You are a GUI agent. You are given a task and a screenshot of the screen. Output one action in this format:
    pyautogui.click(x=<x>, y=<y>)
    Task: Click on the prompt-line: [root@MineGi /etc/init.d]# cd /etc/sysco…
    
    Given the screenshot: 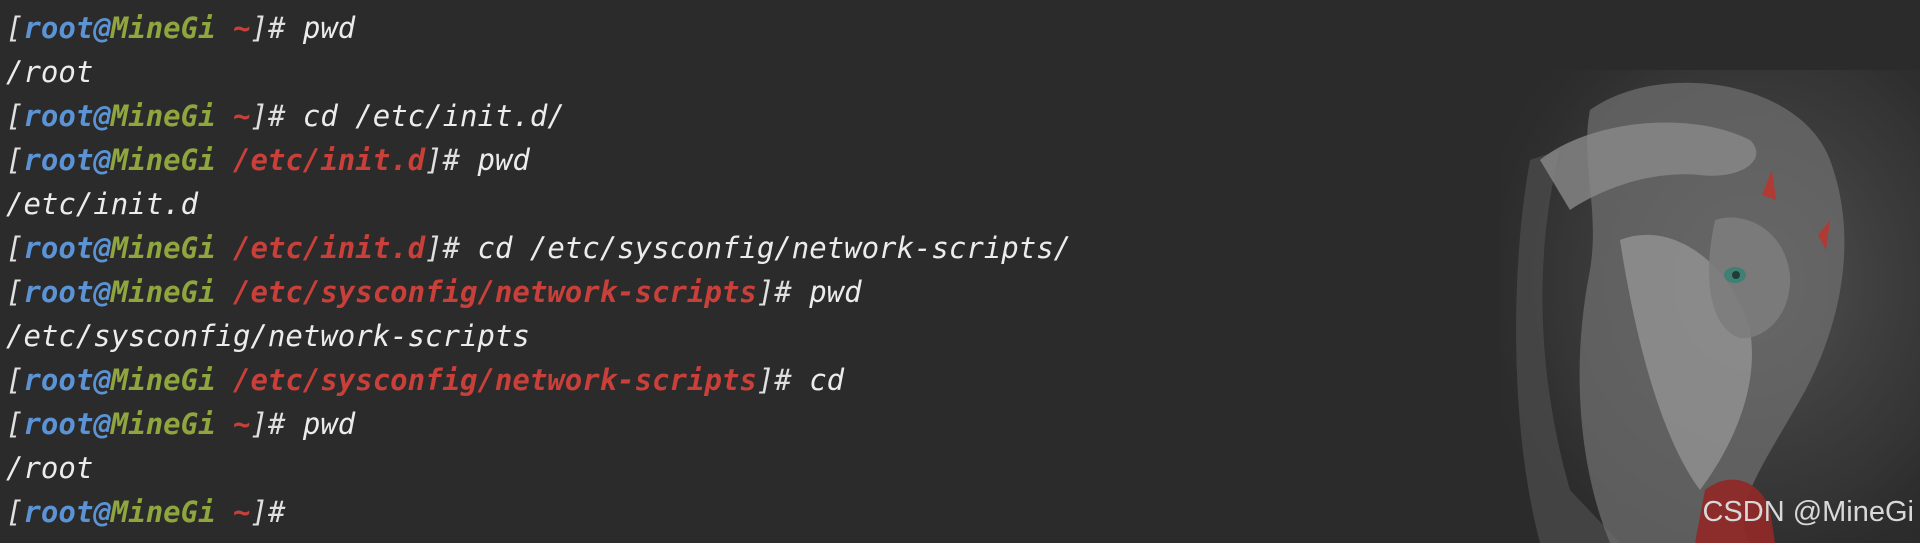 What is the action you would take?
    pyautogui.click(x=538, y=248)
    